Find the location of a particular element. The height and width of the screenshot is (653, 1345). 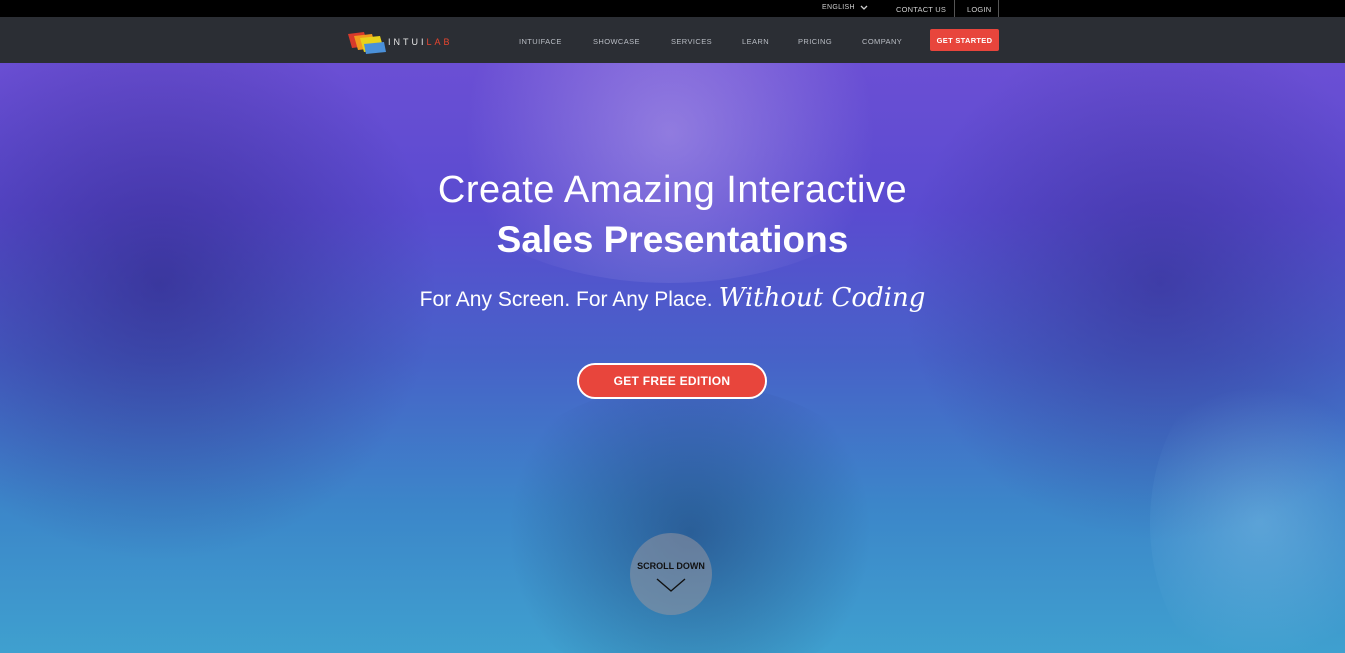

nav-showcase: SHOWCASE is located at coordinates (616, 41).